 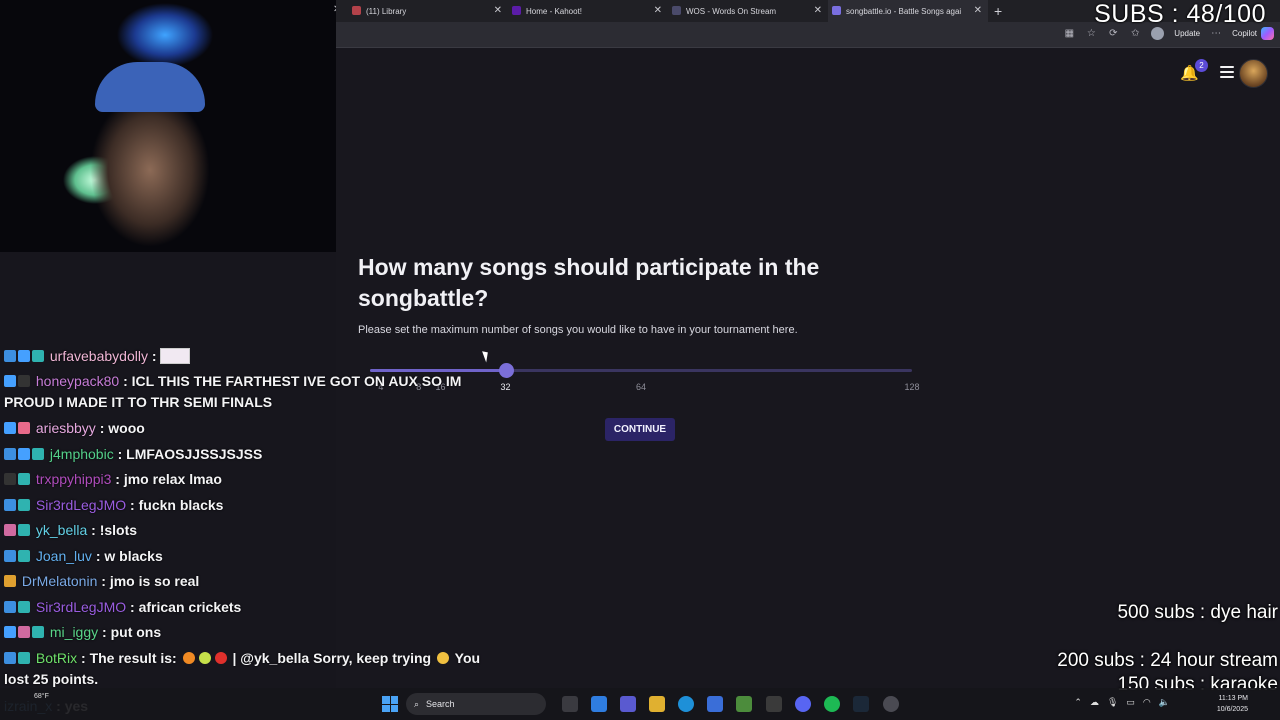 I want to click on update-button: Update, so click(x=1187, y=33).